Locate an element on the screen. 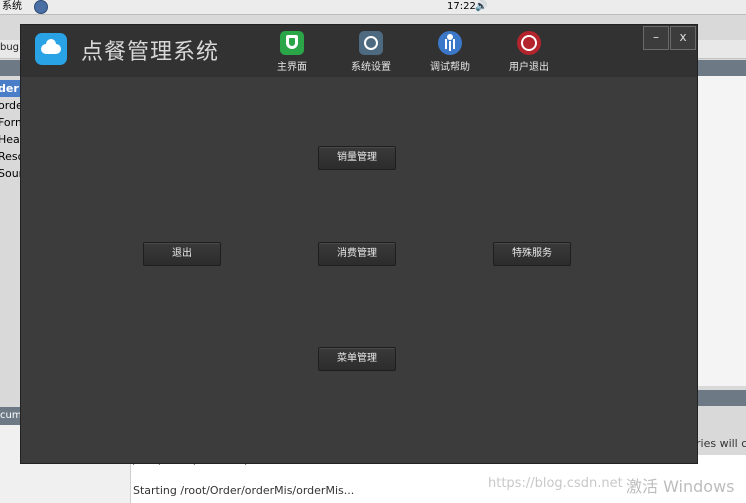 This screenshot has height=503, width=746. ide-bottom-tab: cum is located at coordinates (10, 416).